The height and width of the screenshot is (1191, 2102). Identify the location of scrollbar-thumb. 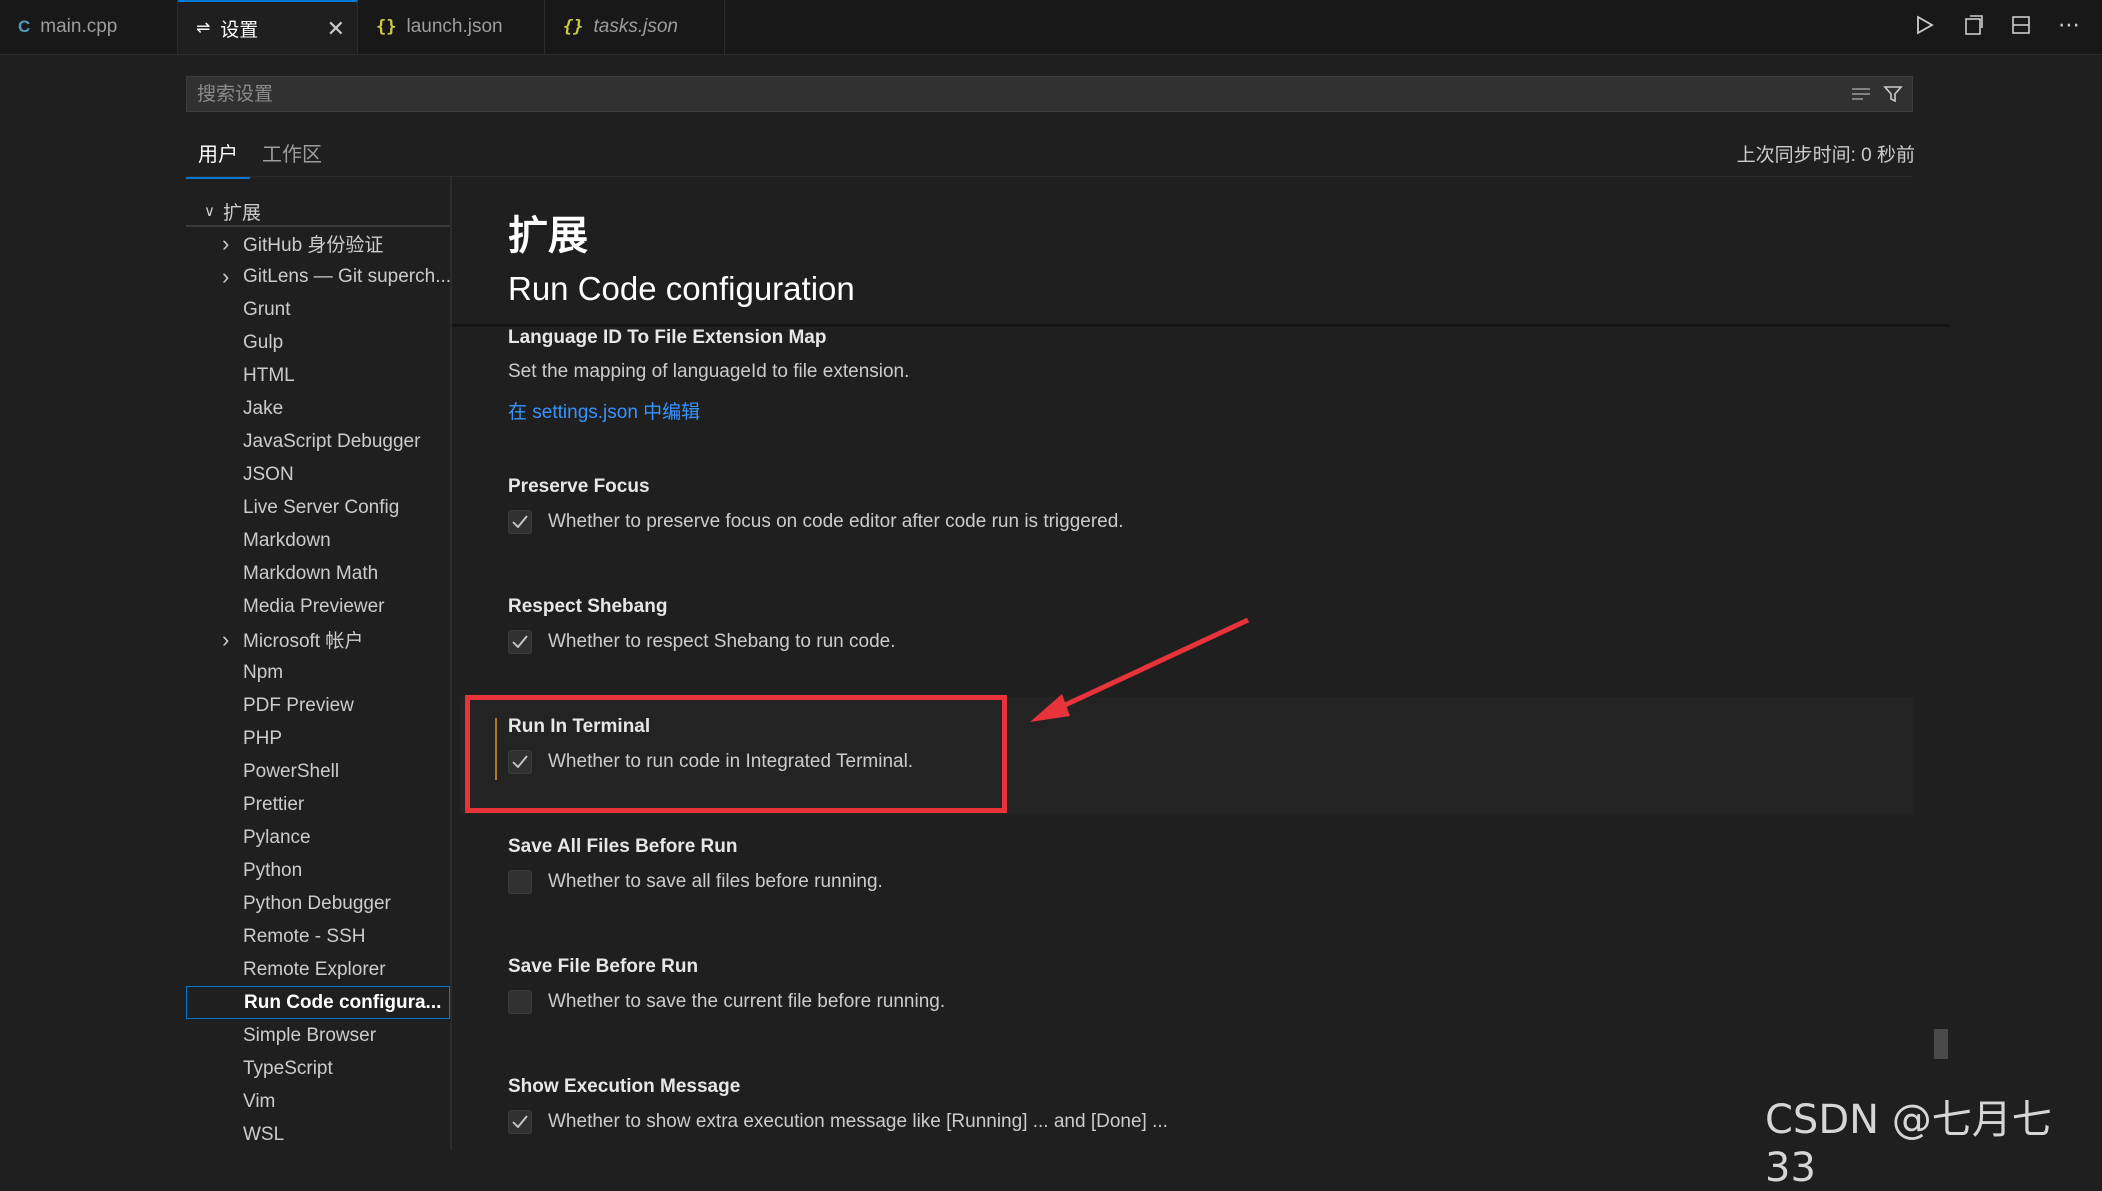
(1941, 1044).